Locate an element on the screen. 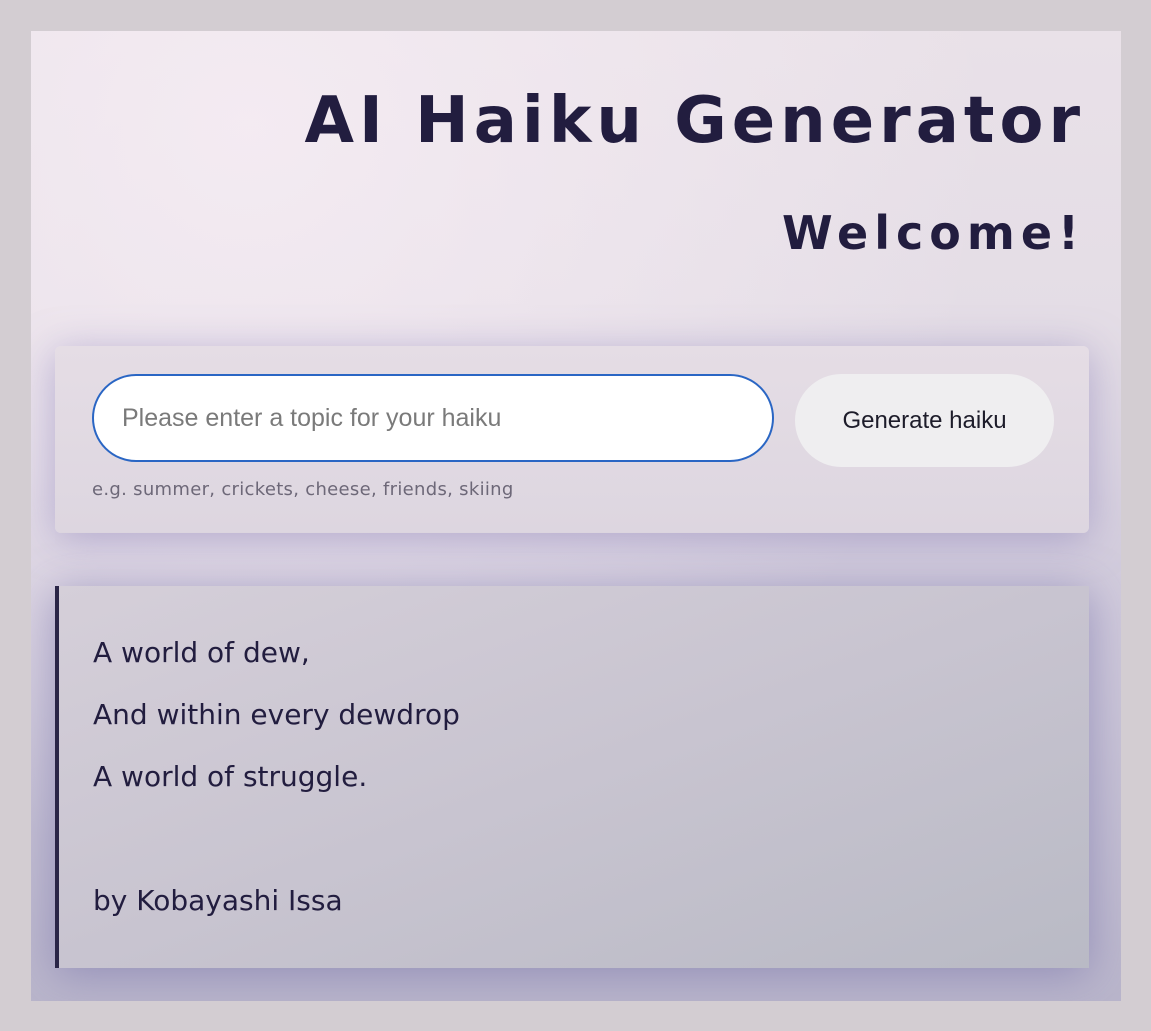  header: AI Haiku Generator Welcome! is located at coordinates (695, 171).